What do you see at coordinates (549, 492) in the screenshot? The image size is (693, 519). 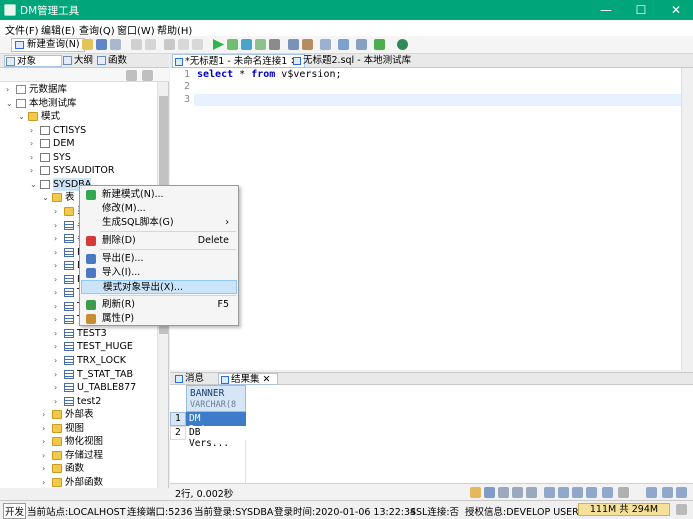 I see `first-page-icon` at bounding box center [549, 492].